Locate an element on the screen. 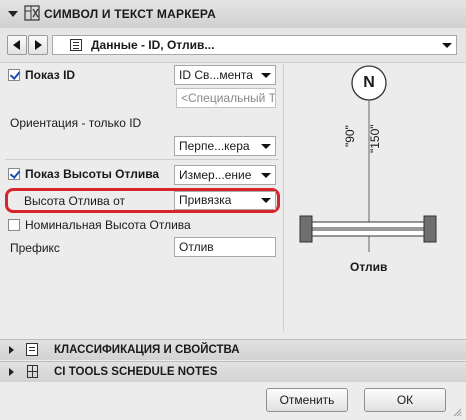  collapse-arrow-icon is located at coordinates (13, 14).